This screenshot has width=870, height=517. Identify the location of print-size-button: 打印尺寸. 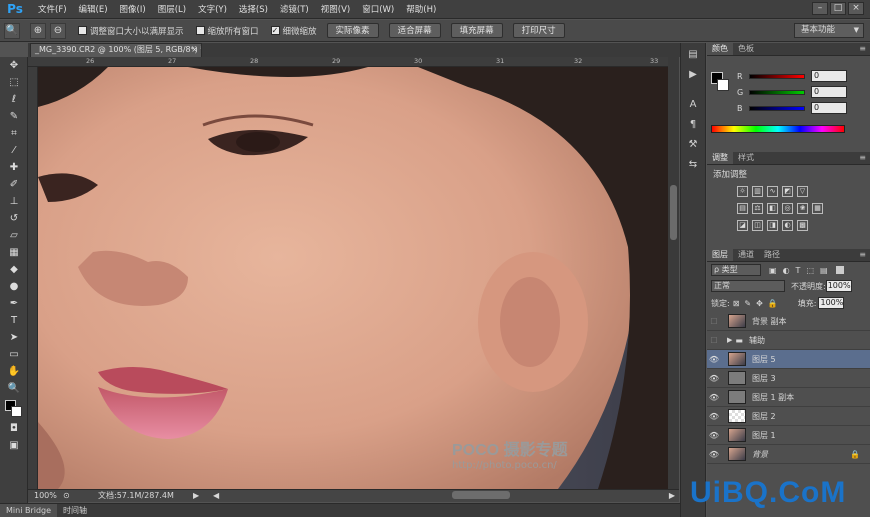
(538, 30).